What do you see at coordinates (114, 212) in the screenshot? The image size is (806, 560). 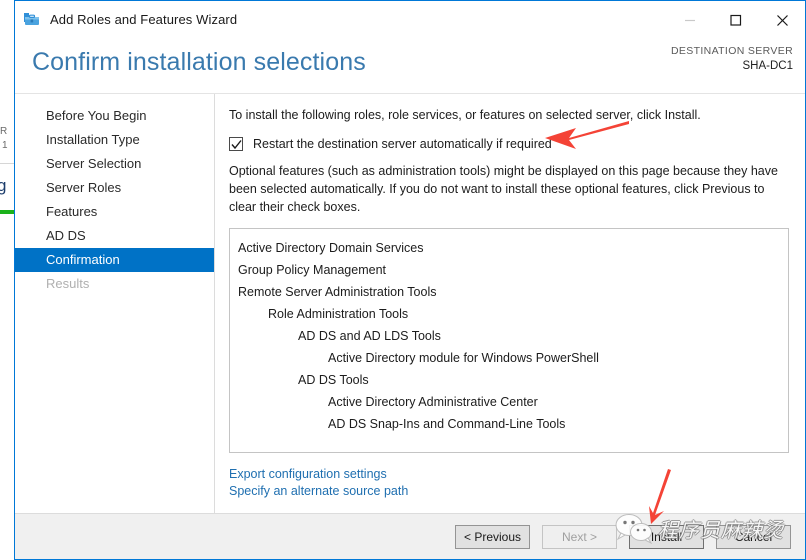 I see `sidebar-item-features: Features` at bounding box center [114, 212].